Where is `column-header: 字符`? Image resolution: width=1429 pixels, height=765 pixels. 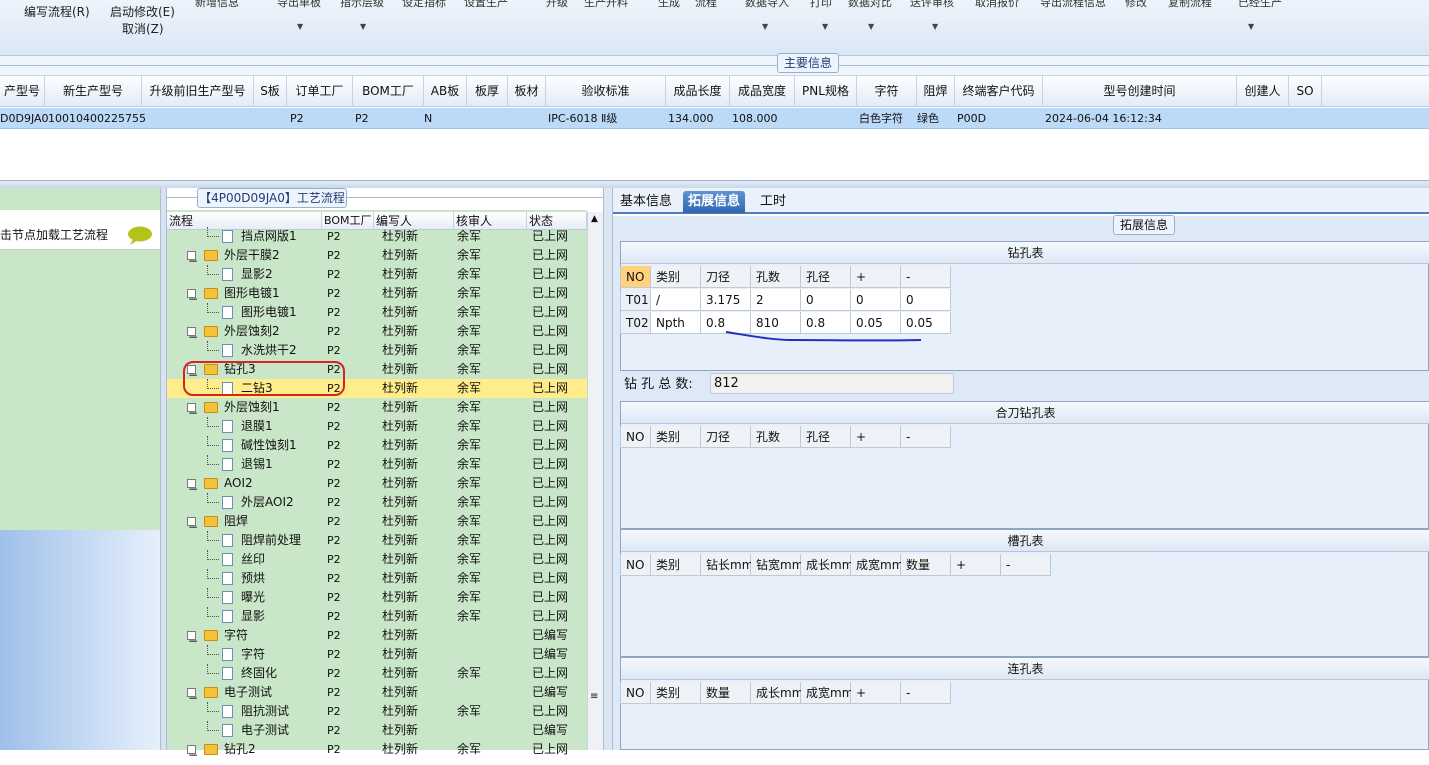 column-header: 字符 is located at coordinates (887, 91).